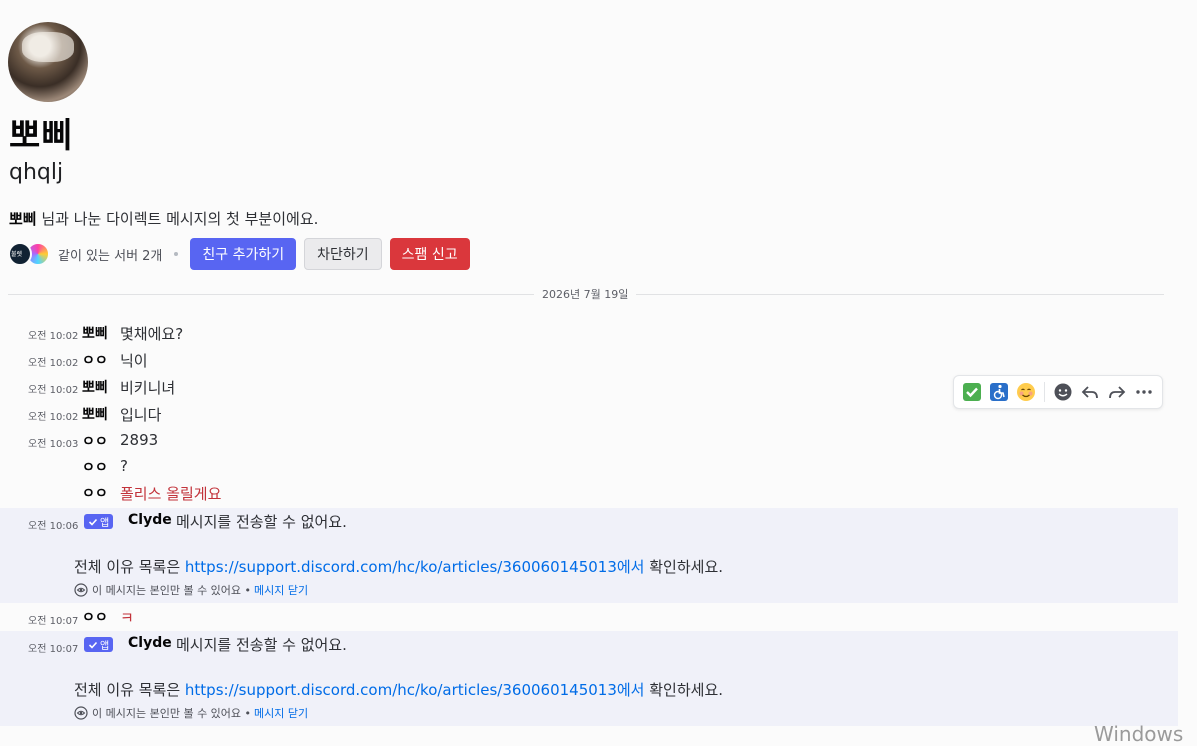  I want to click on message-text: 닉이, so click(134, 361).